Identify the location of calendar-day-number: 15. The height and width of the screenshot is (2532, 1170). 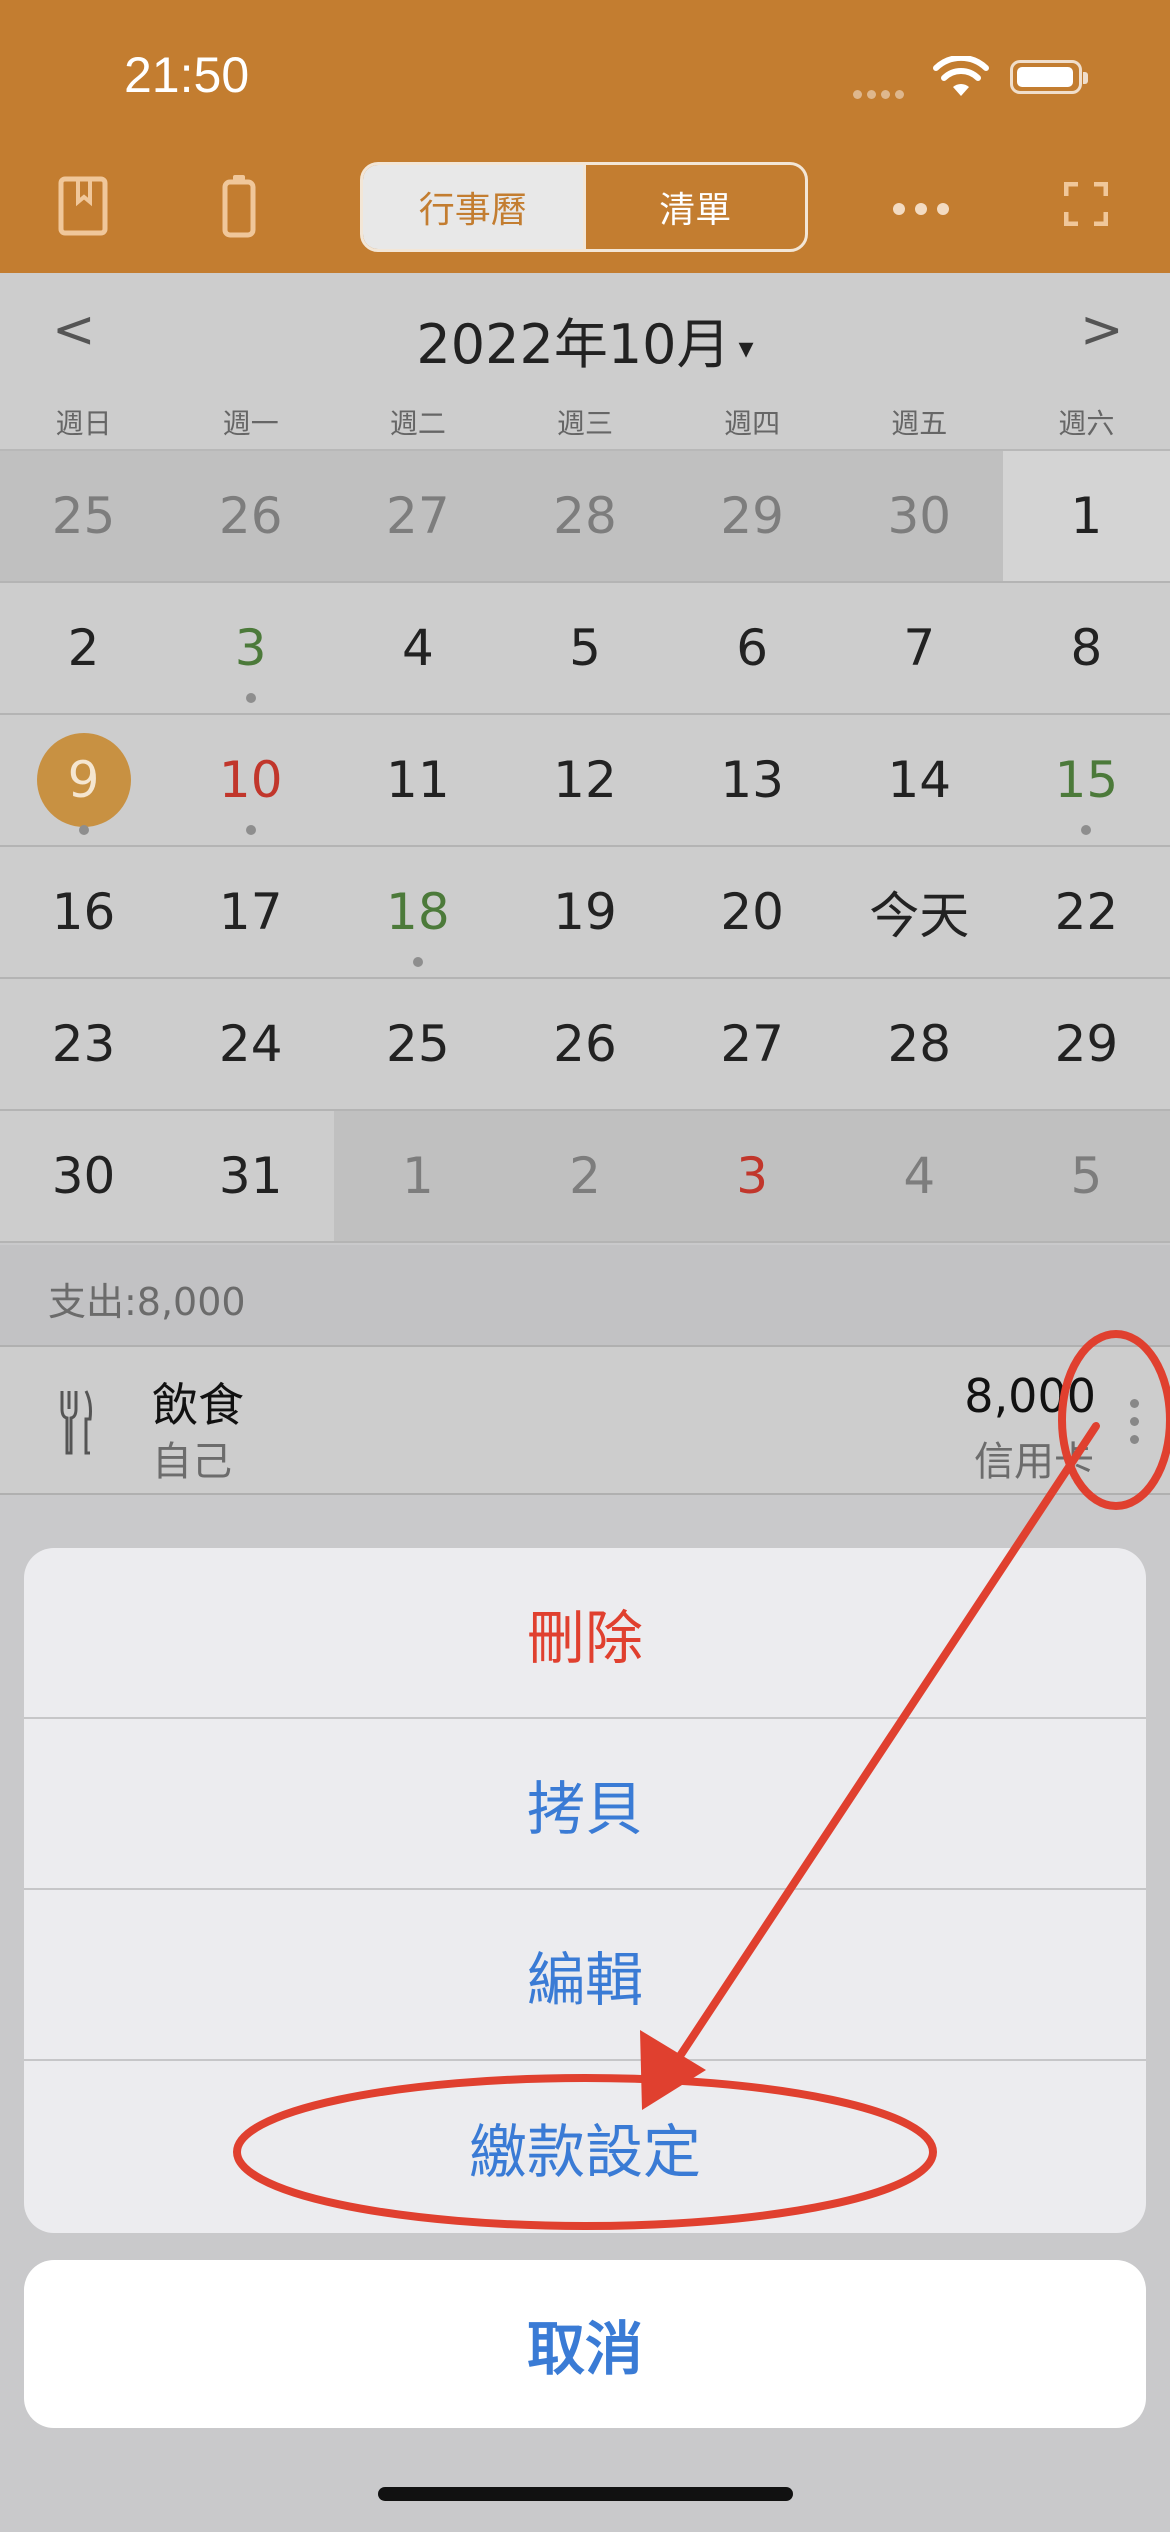
(1086, 780).